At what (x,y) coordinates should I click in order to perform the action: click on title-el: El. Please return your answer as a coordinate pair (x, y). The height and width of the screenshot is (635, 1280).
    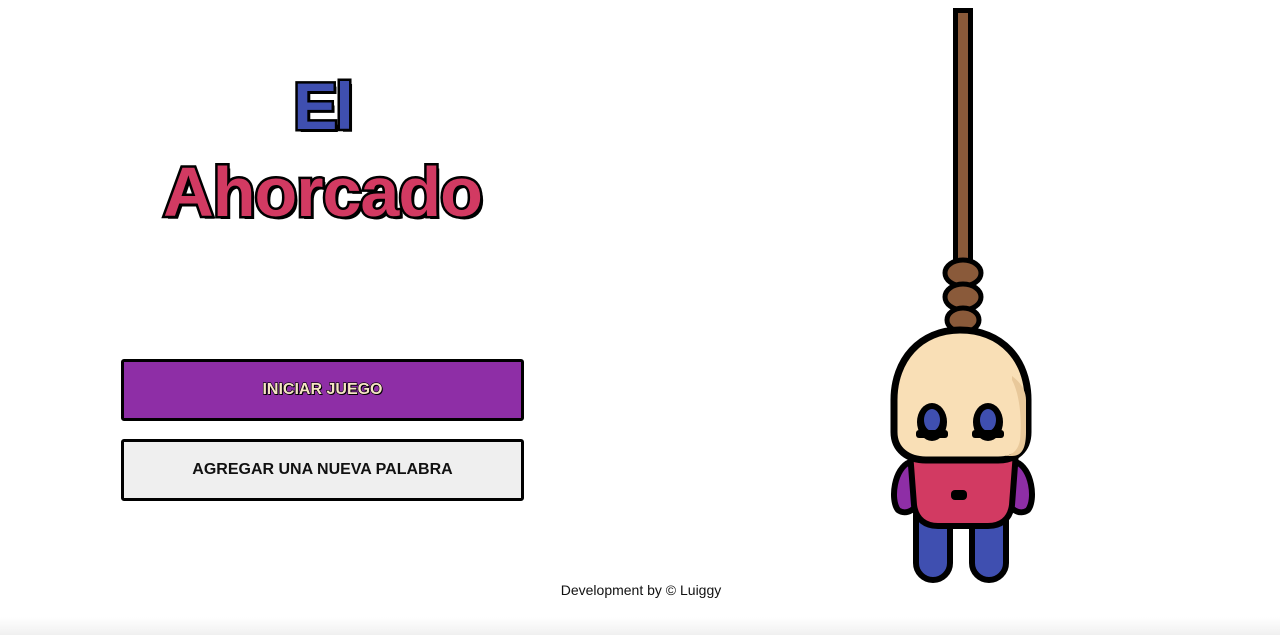
    Looking at the image, I should click on (323, 106).